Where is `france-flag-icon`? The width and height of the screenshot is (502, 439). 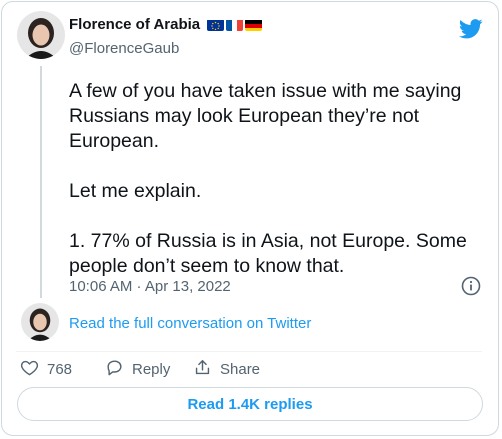
france-flag-icon is located at coordinates (235, 25).